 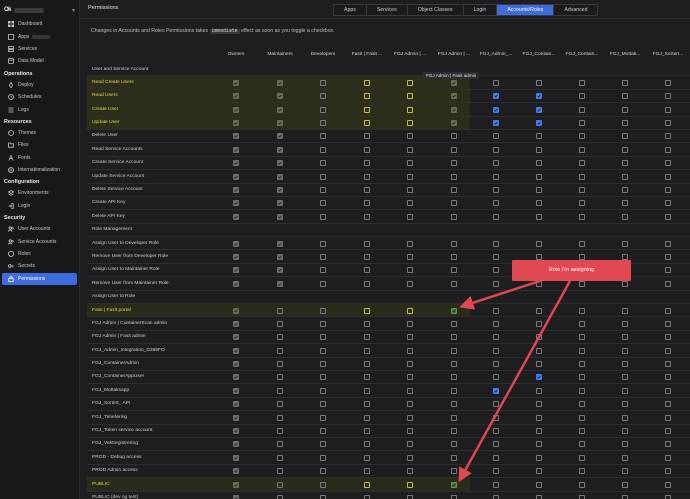 I want to click on sidebar-item-fonts: Fonts, so click(x=39, y=158).